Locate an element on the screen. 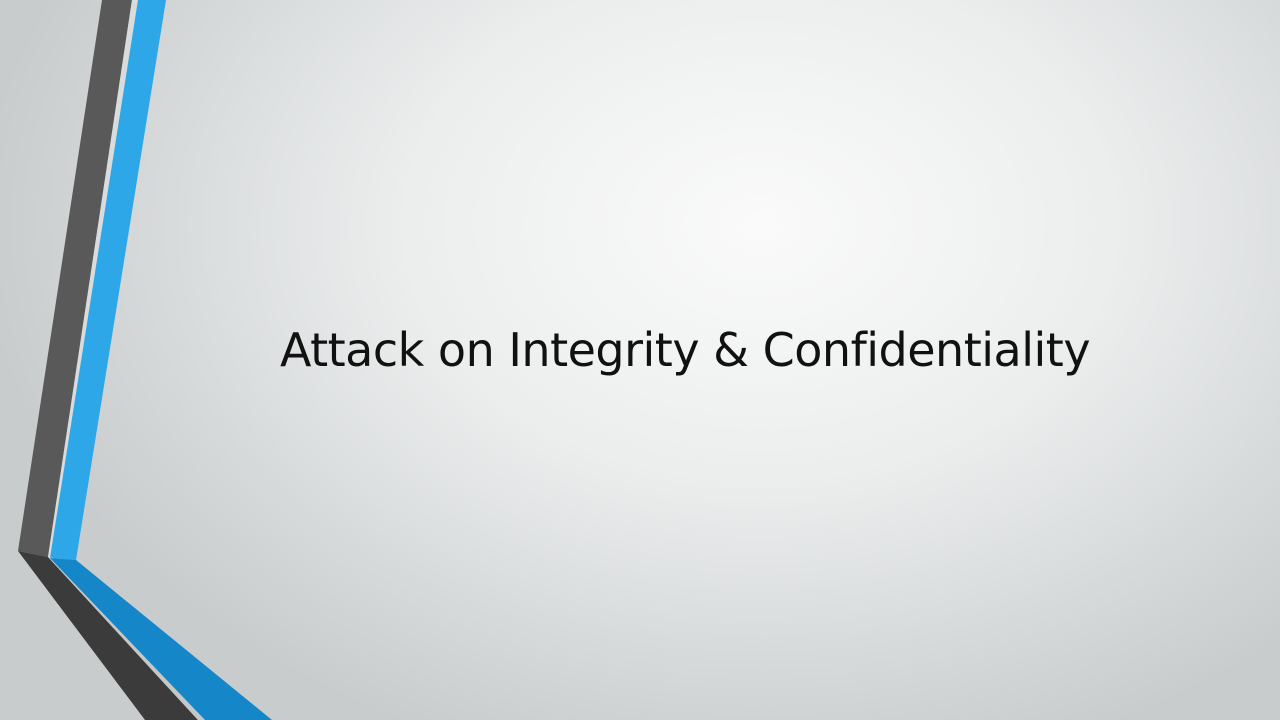 The image size is (1280, 720). diagonal-separator is located at coordinates (126, 638).